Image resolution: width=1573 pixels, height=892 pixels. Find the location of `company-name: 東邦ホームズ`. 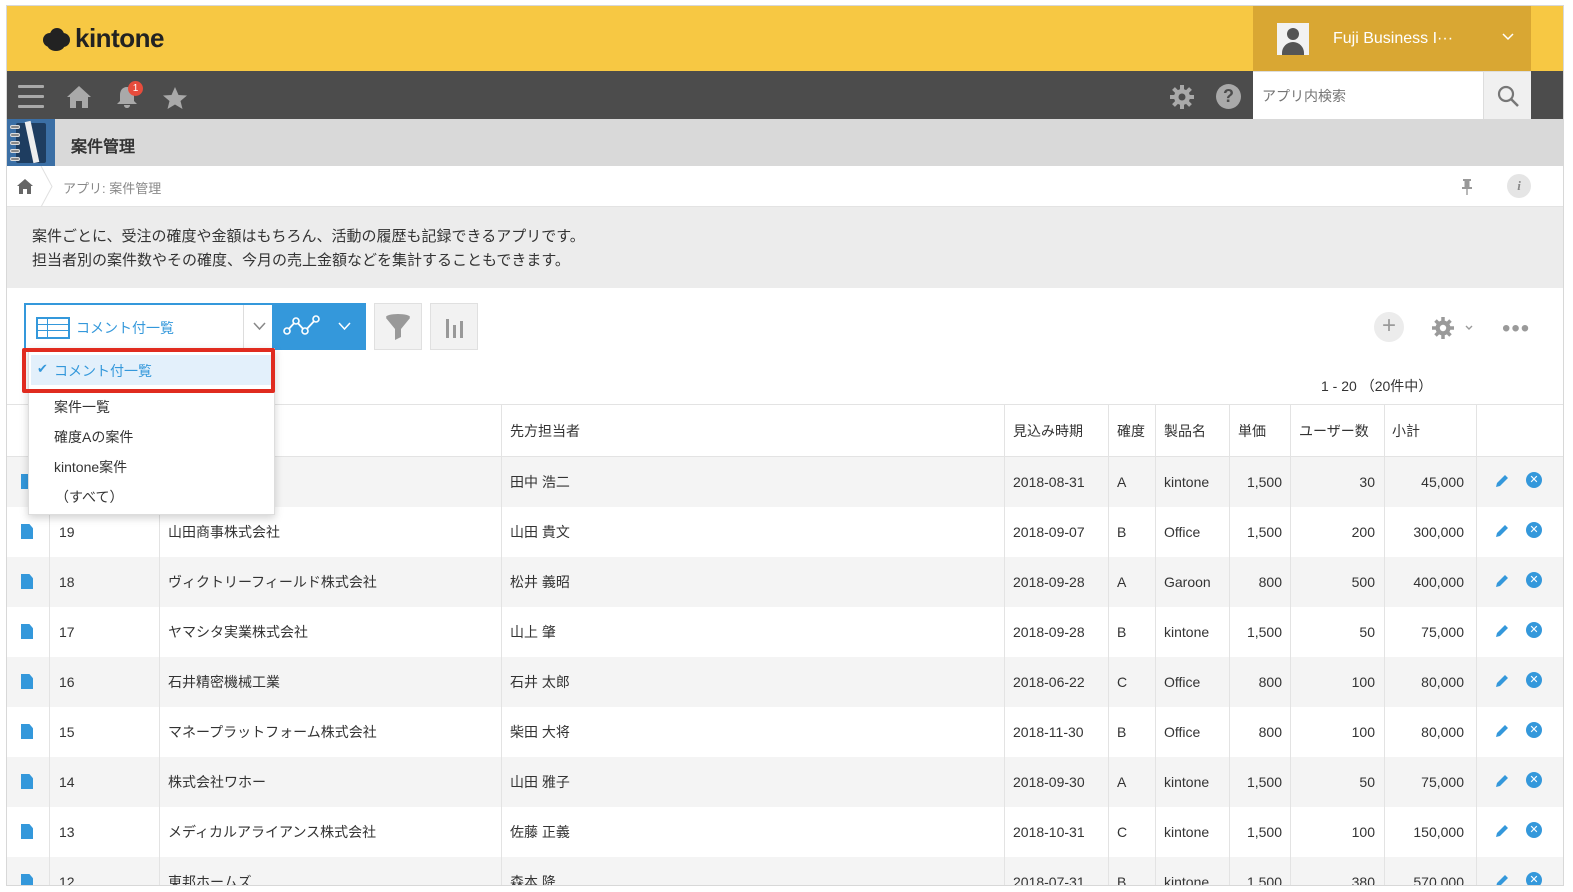

company-name: 東邦ホームズ is located at coordinates (210, 880).